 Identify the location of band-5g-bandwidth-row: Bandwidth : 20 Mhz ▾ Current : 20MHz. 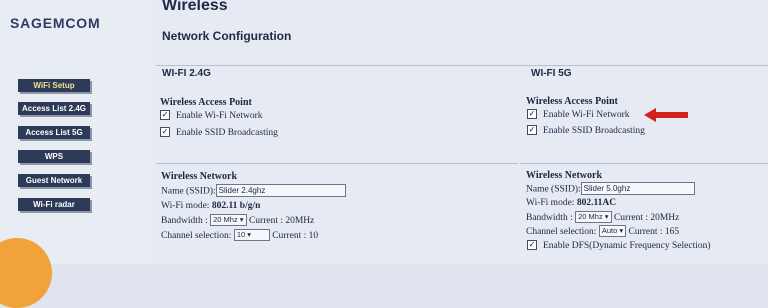
(603, 217).